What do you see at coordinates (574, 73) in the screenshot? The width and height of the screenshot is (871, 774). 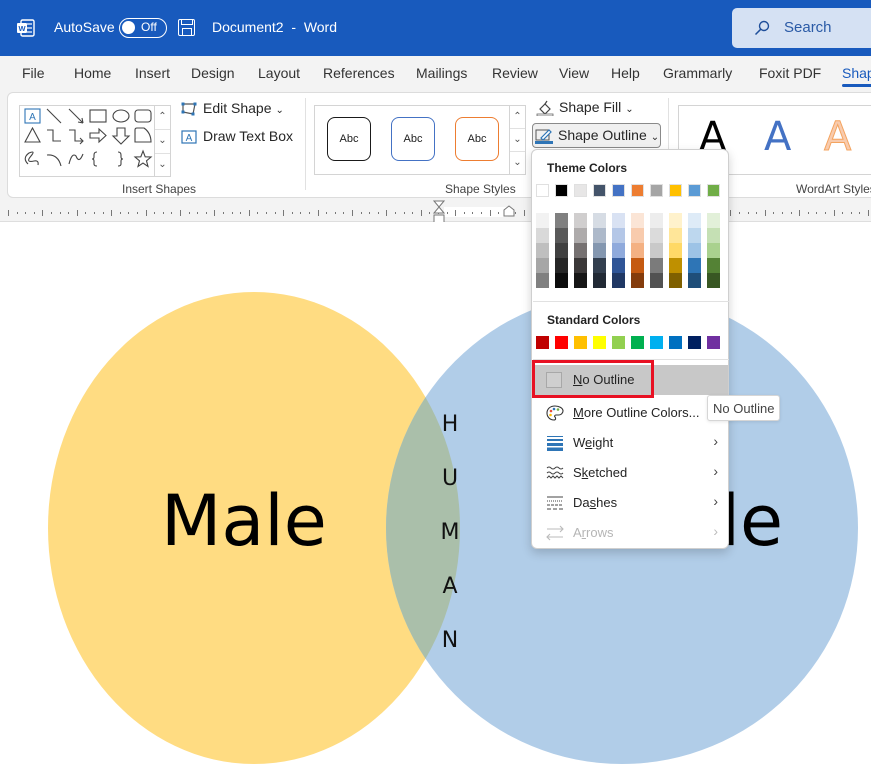 I see `tab-view: View` at bounding box center [574, 73].